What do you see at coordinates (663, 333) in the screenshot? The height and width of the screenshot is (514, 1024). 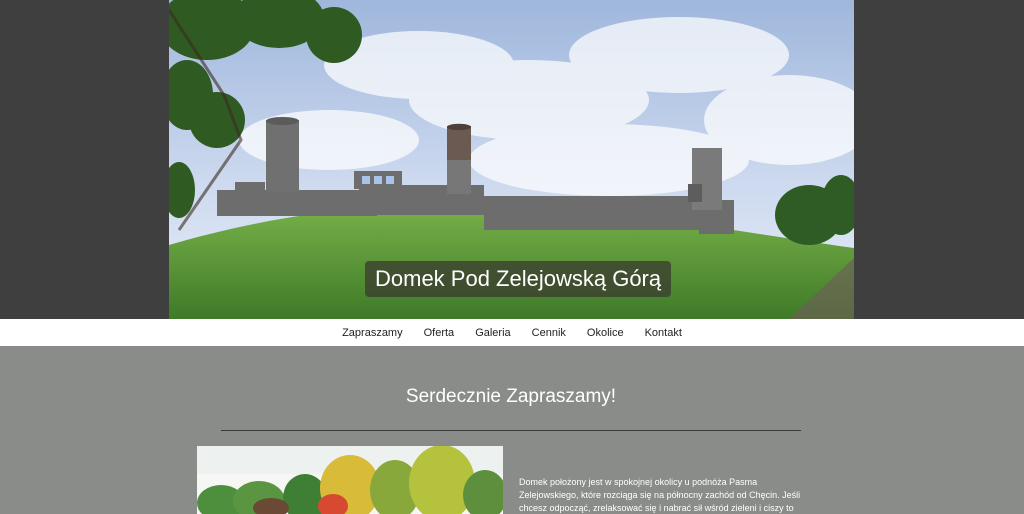 I see `nav-item-kontakt: Kontakt` at bounding box center [663, 333].